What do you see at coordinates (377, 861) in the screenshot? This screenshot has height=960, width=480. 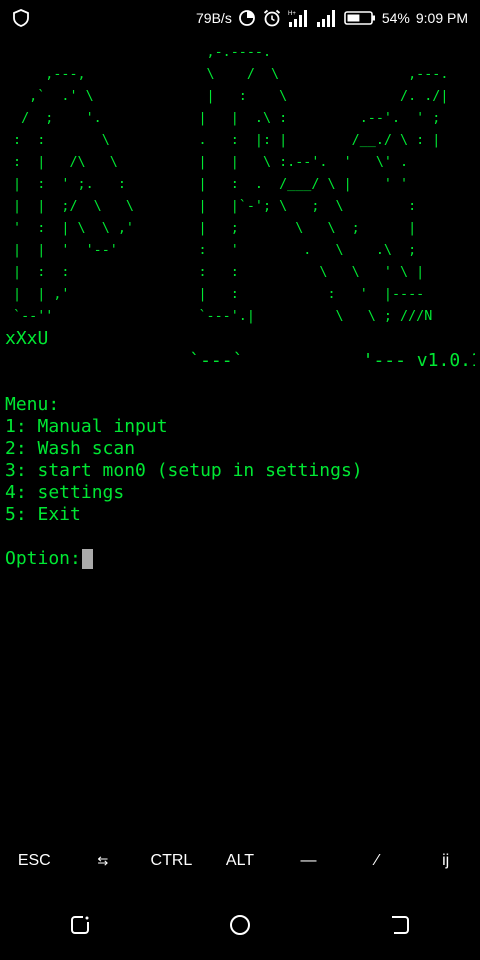 I see `slash-key: ⁄` at bounding box center [377, 861].